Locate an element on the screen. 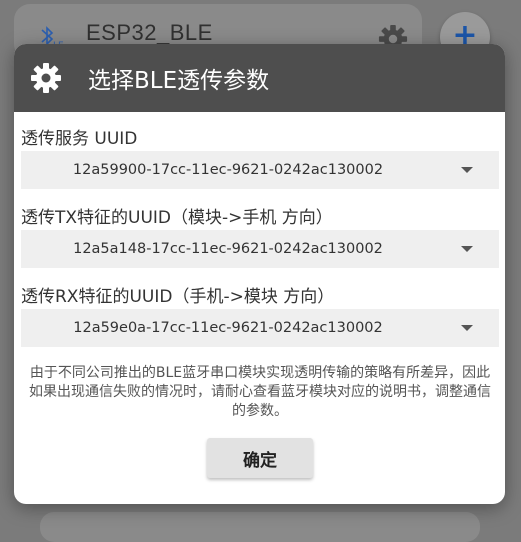  dialog-header: 选择BLE透传参数 is located at coordinates (259, 78).